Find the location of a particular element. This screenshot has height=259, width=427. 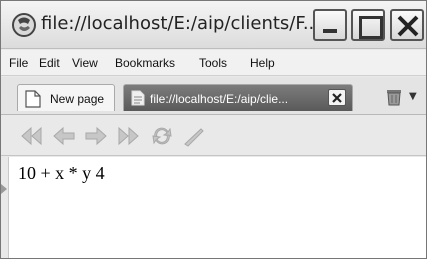

menu-tools: Tools is located at coordinates (213, 63).